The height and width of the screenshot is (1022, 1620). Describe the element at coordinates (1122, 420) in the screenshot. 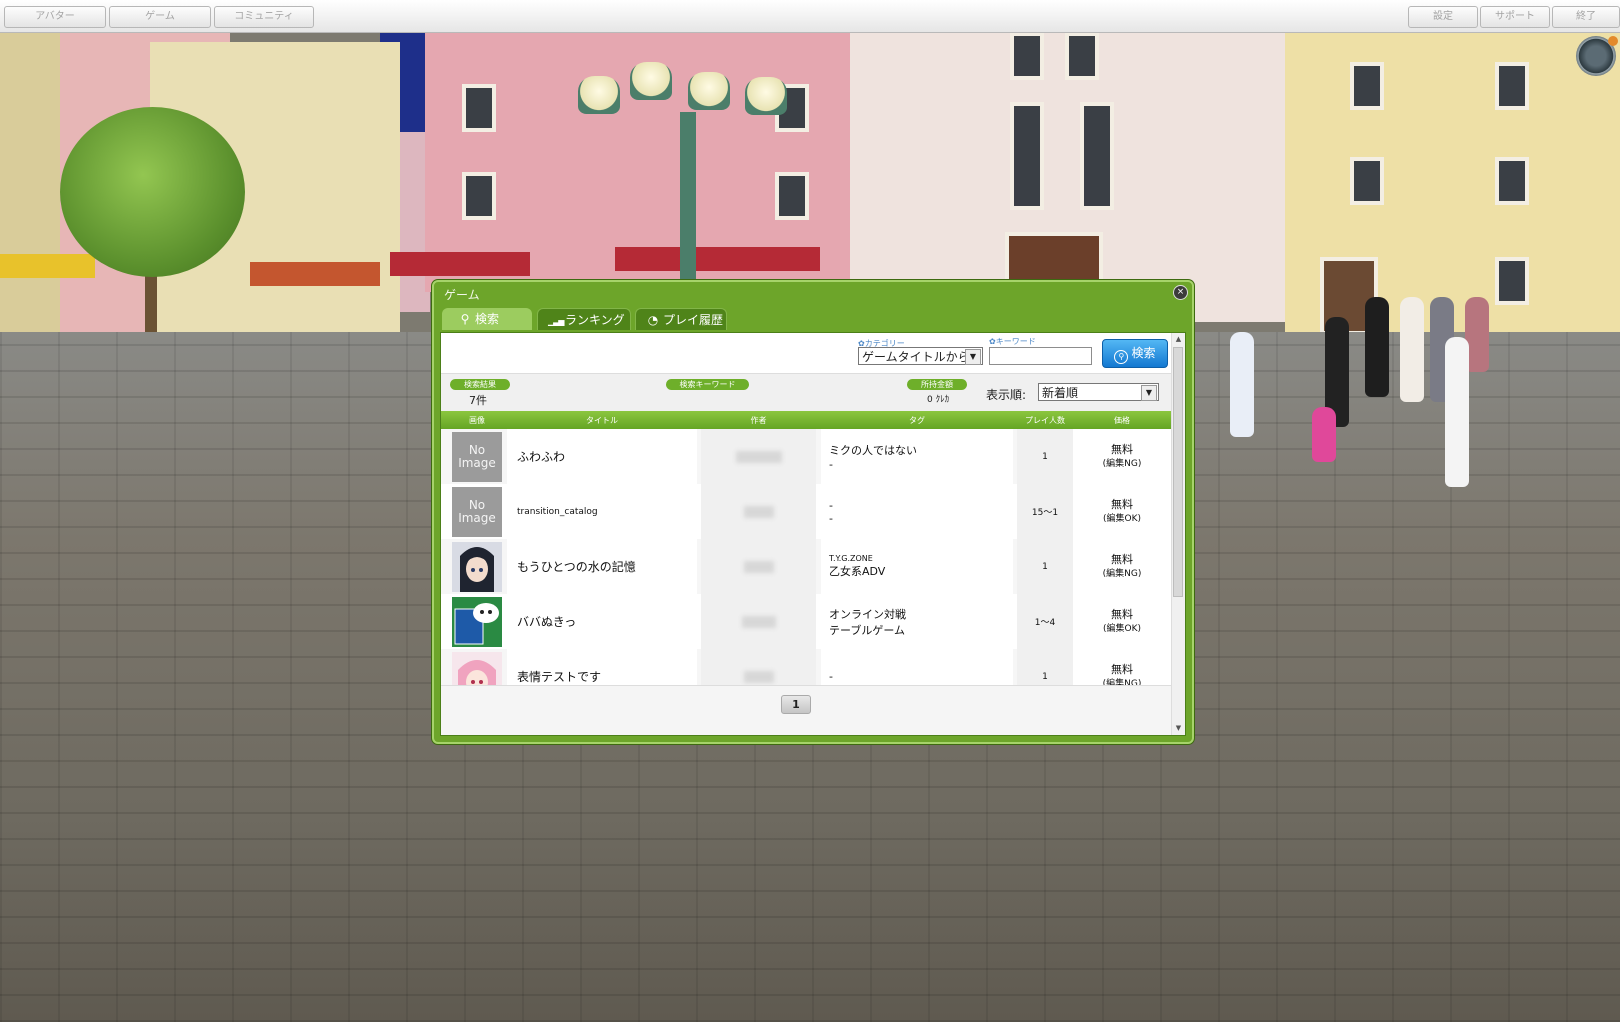

I see `col-price: 価格` at that location.